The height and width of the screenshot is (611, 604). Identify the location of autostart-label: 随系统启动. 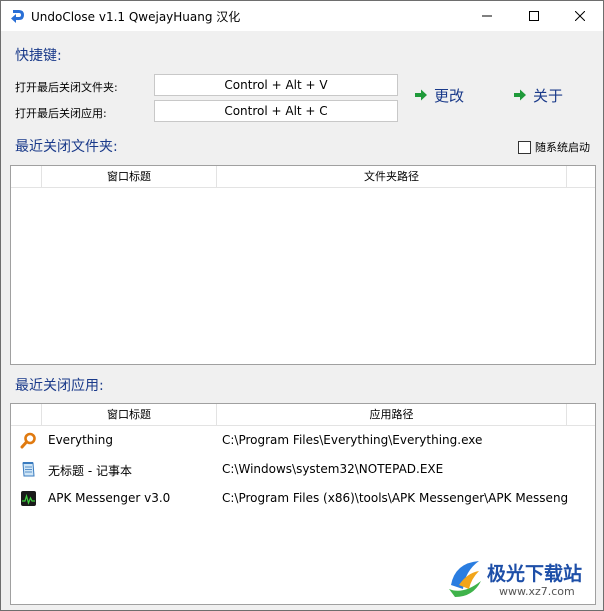
(562, 147).